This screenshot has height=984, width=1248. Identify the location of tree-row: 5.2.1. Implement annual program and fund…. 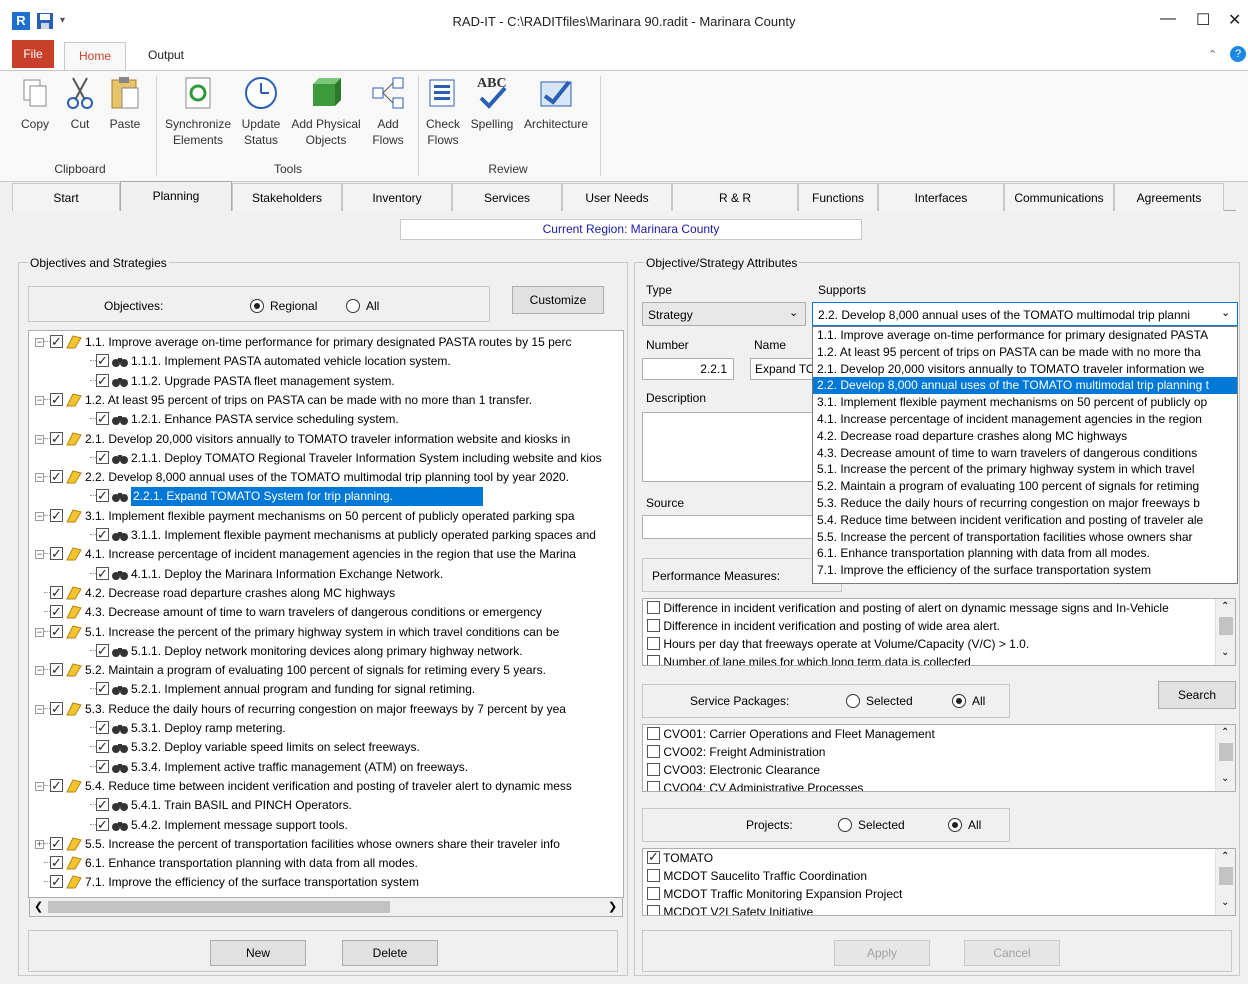
(350, 689).